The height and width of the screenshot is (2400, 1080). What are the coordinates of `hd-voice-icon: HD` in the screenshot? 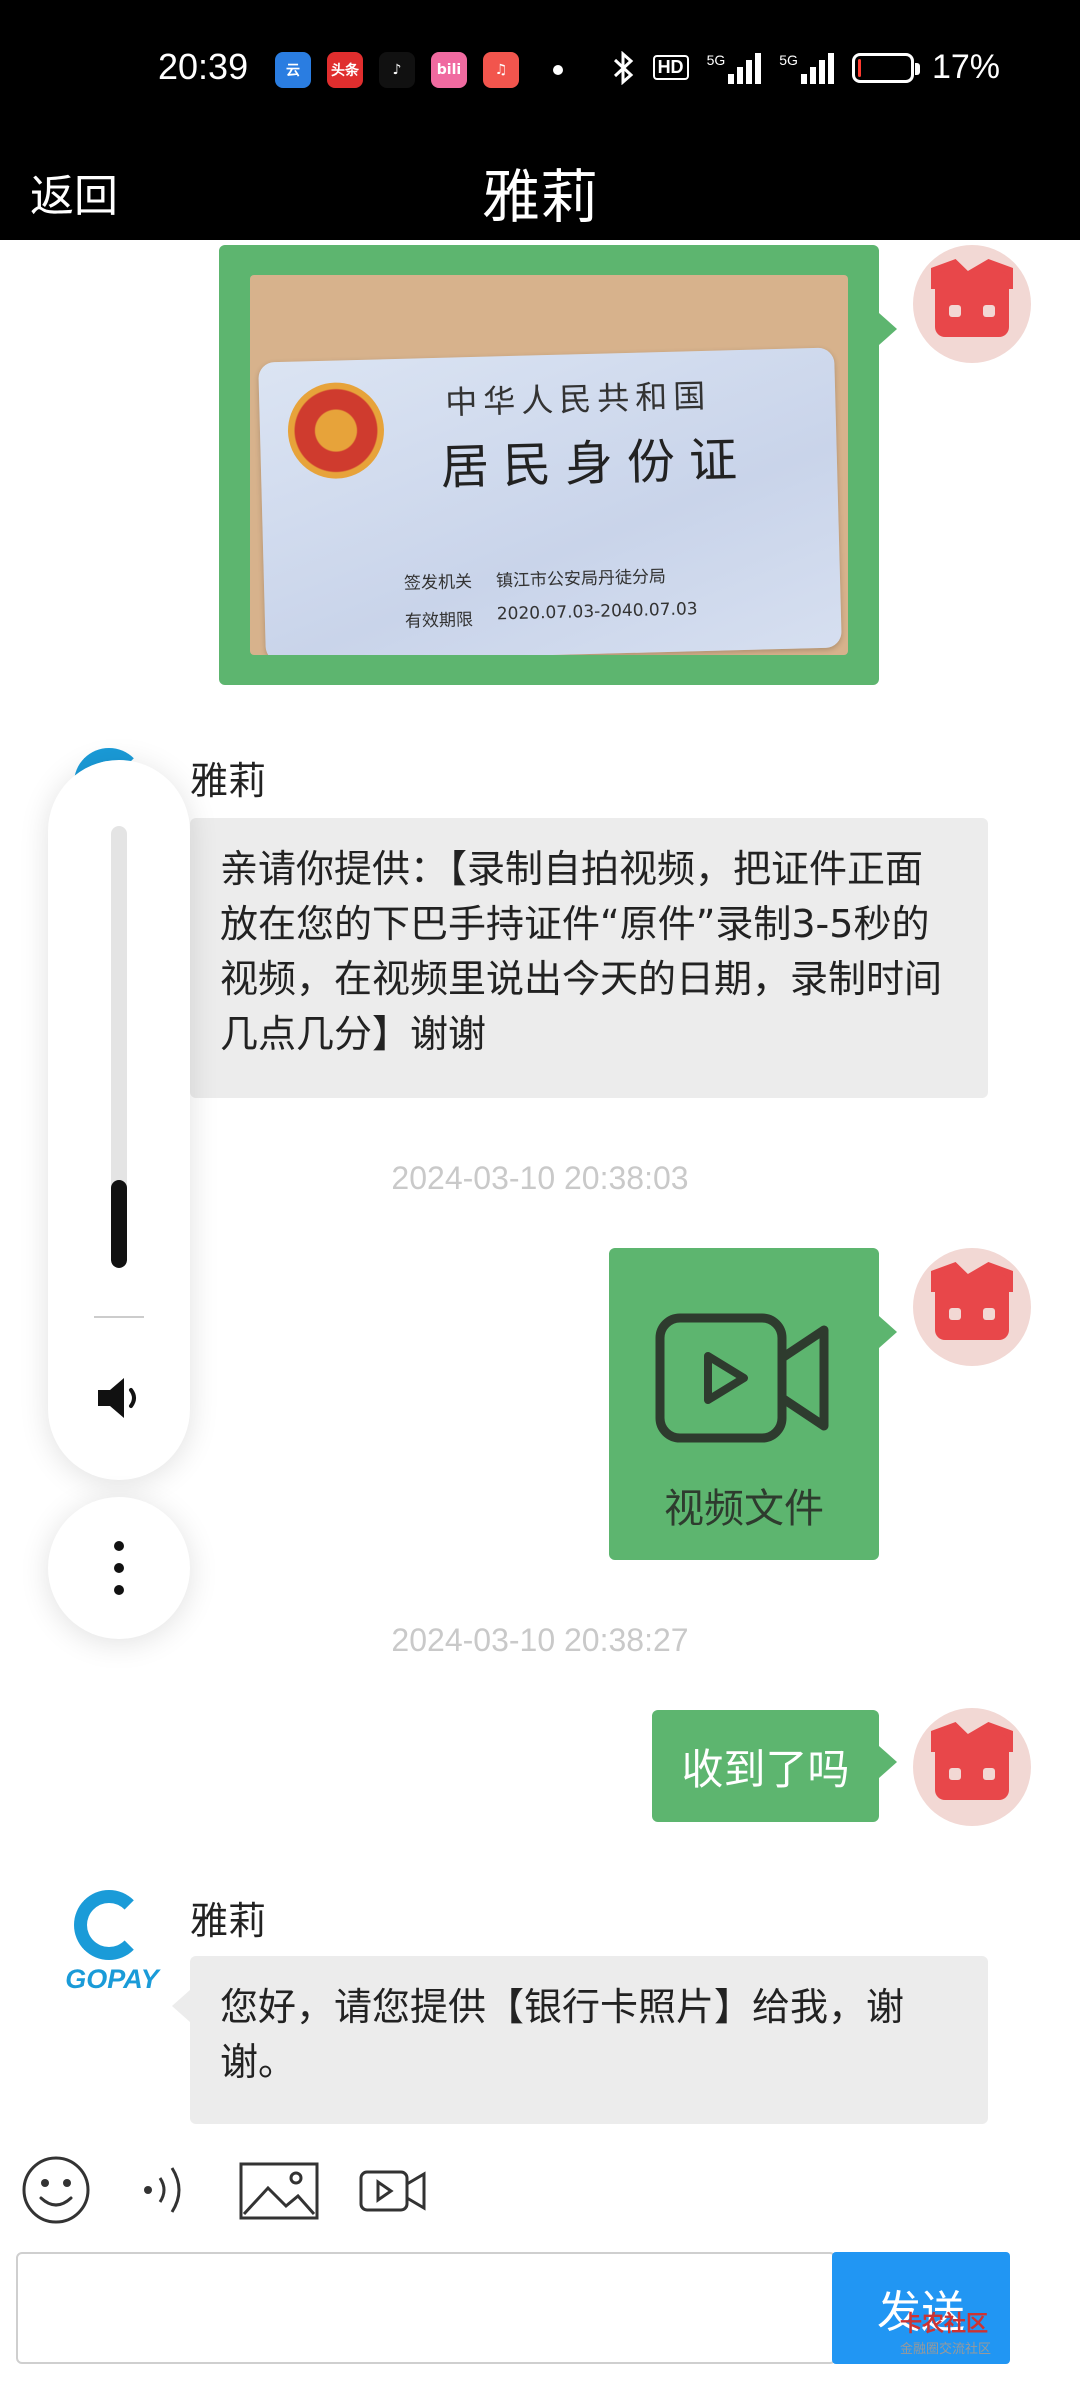 It's located at (670, 67).